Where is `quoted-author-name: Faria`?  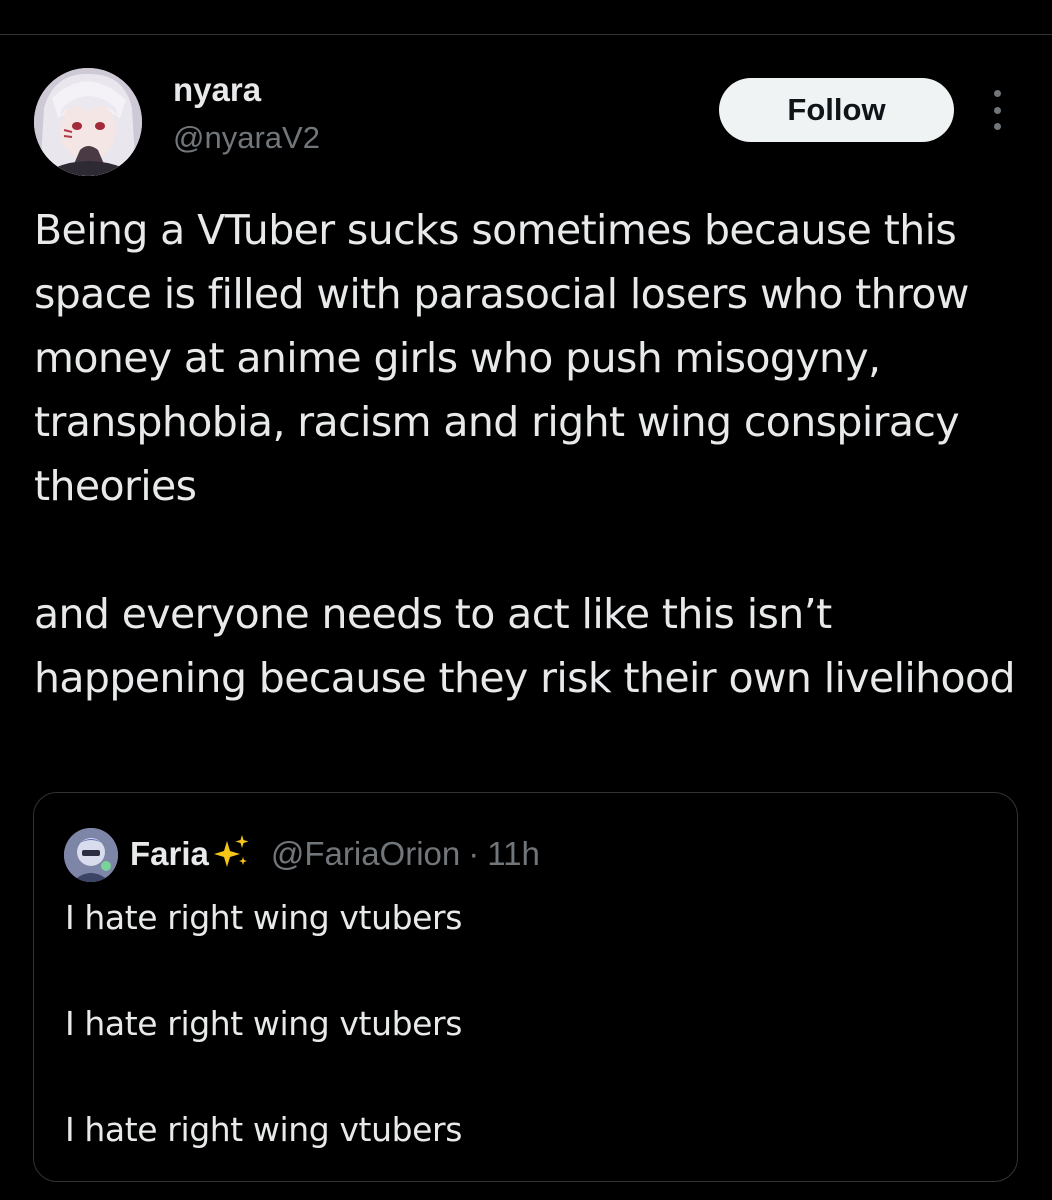
quoted-author-name: Faria is located at coordinates (169, 854).